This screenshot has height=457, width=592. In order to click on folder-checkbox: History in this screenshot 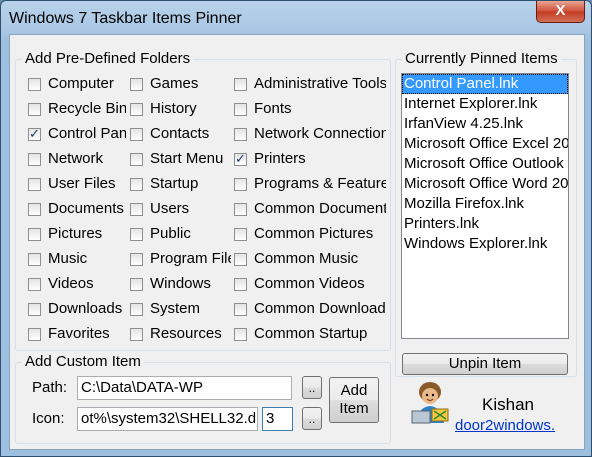, I will do `click(180, 109)`.